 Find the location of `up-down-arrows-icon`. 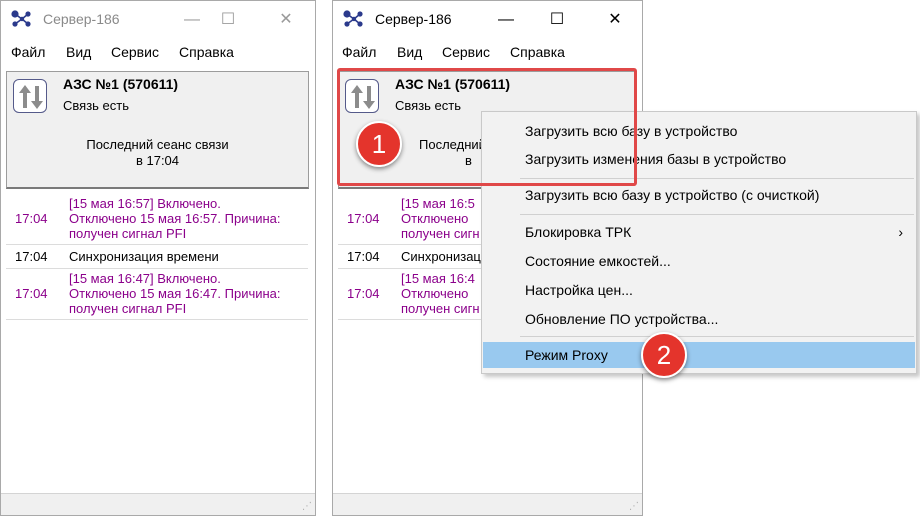

up-down-arrows-icon is located at coordinates (31, 97).